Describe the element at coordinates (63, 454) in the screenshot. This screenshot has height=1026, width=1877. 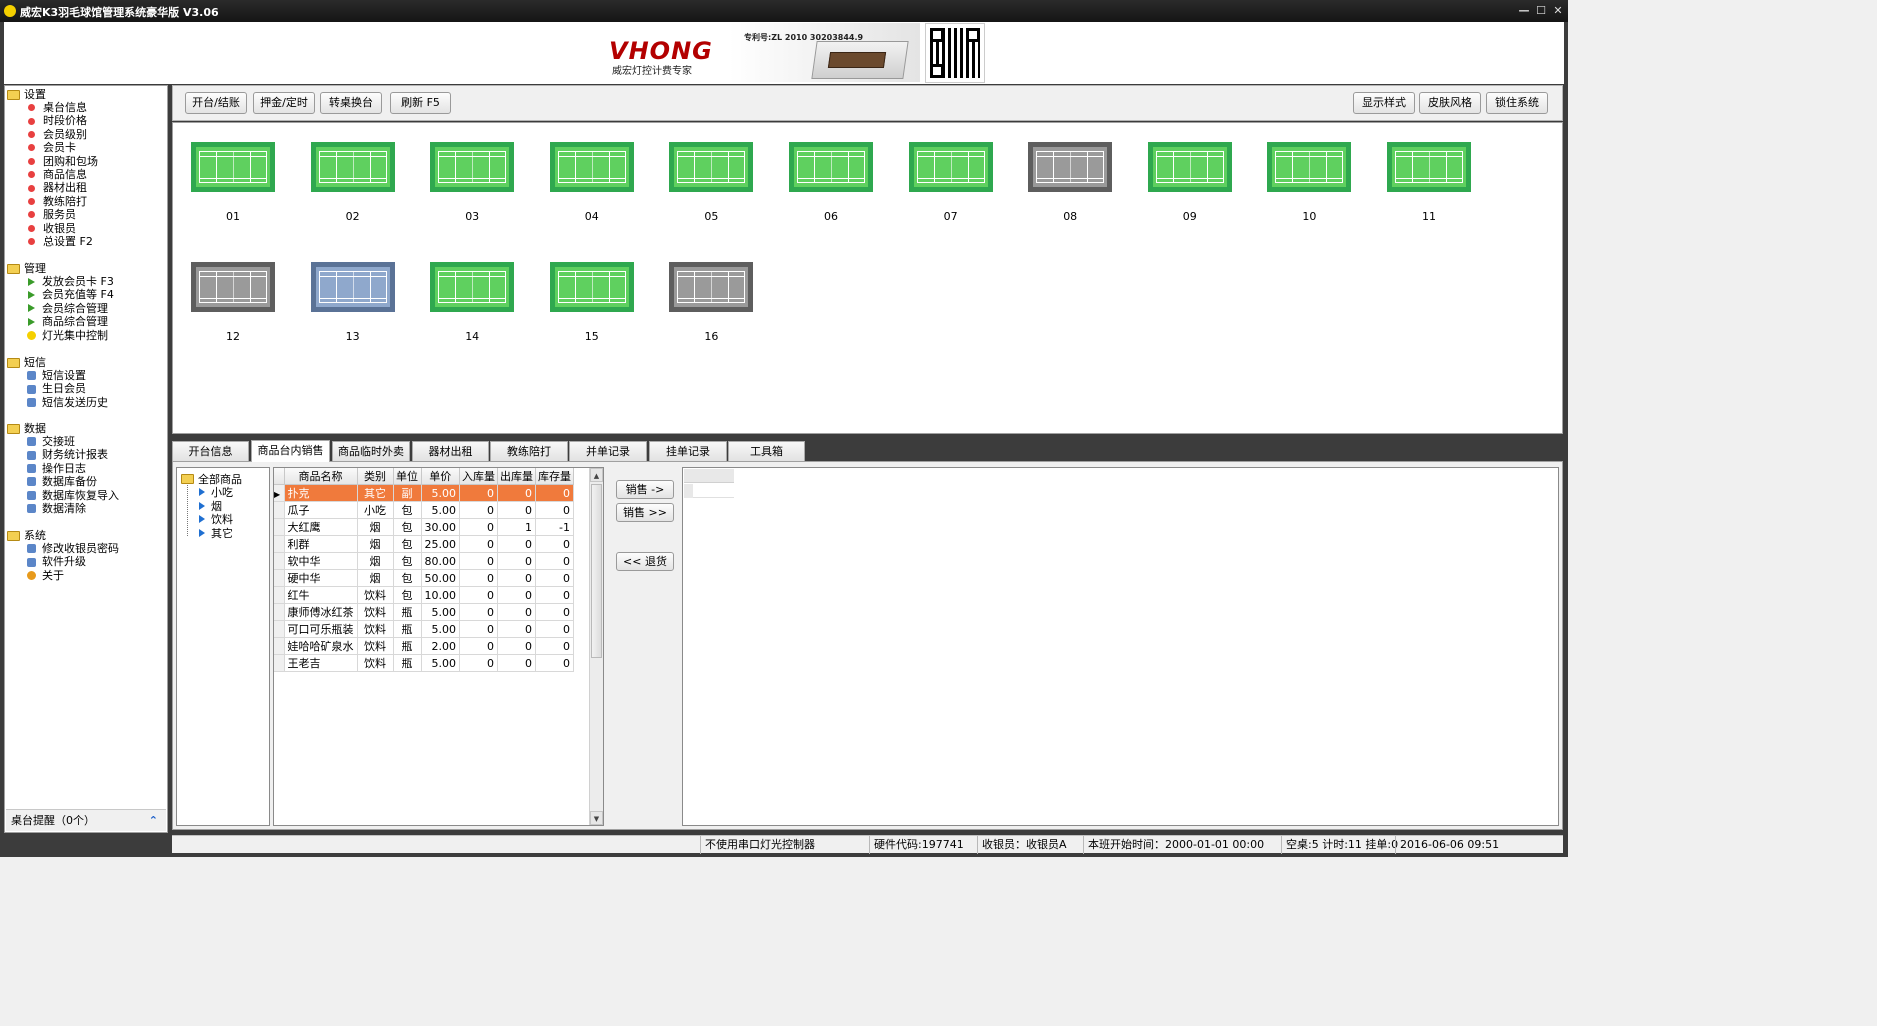
I see `sidebar-item: 财务统计报表` at that location.